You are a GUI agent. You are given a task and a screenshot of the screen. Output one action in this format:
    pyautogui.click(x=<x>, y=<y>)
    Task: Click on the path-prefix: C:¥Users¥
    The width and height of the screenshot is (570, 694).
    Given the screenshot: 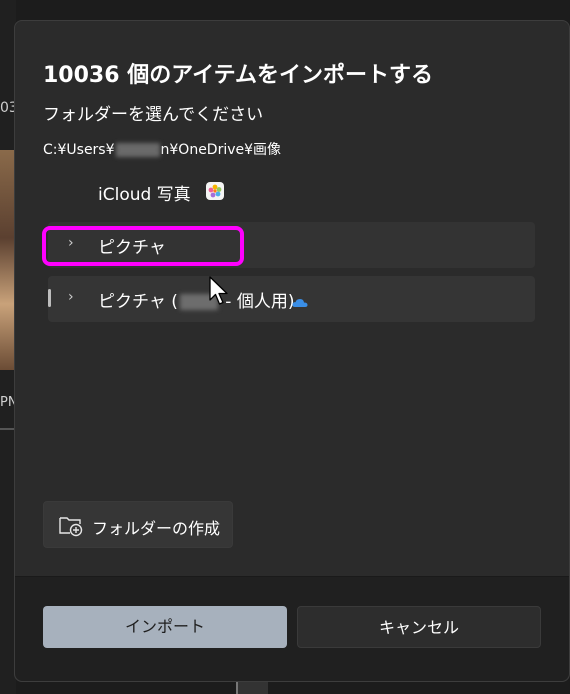 What is the action you would take?
    pyautogui.click(x=79, y=150)
    